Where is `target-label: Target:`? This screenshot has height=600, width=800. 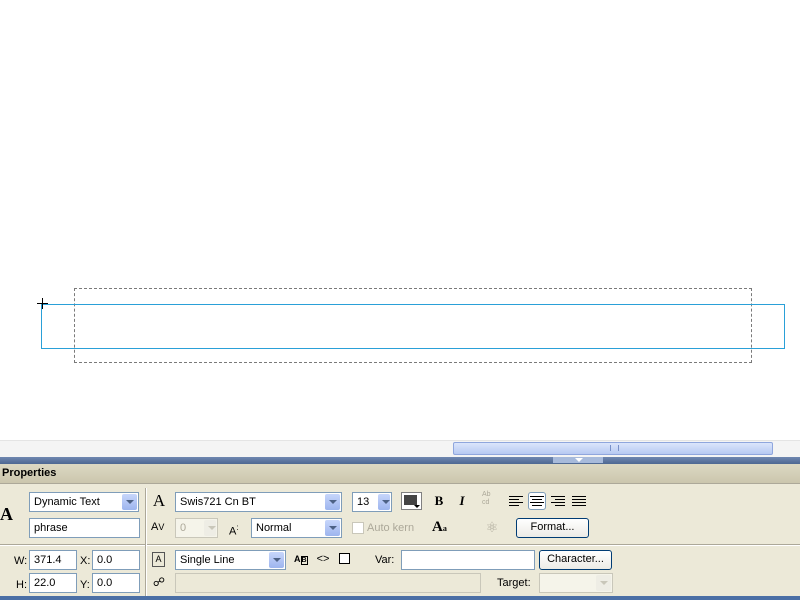 target-label: Target: is located at coordinates (514, 583).